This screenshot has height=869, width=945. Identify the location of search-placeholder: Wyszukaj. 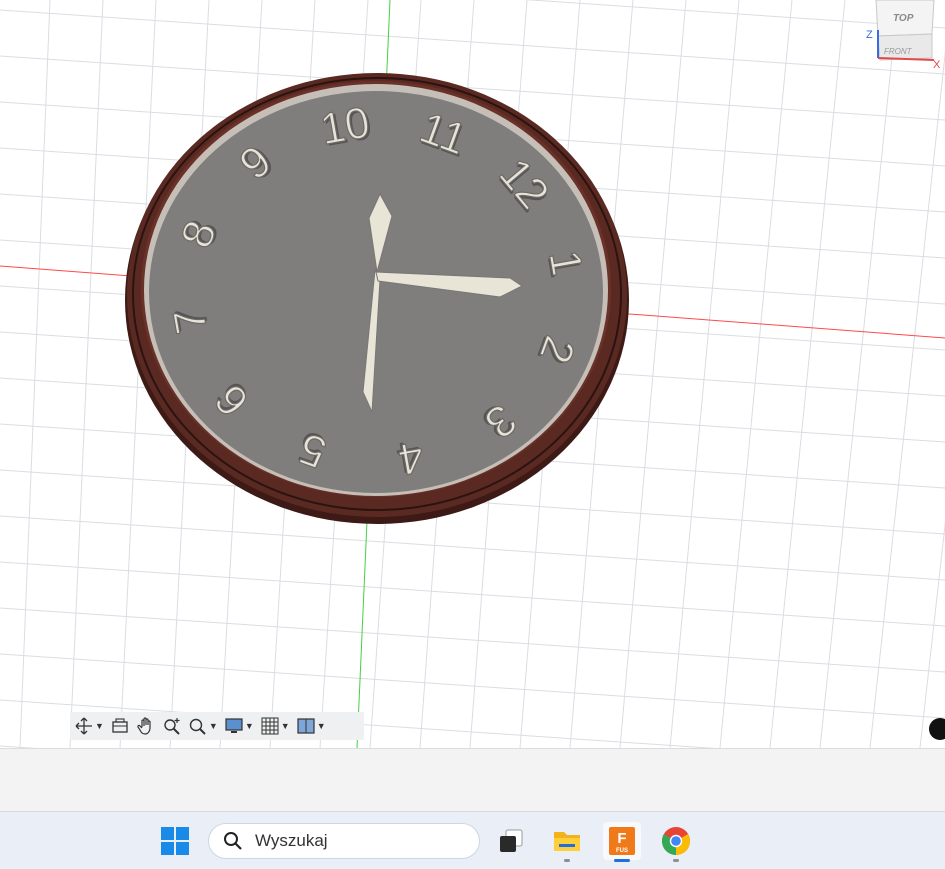
(291, 840).